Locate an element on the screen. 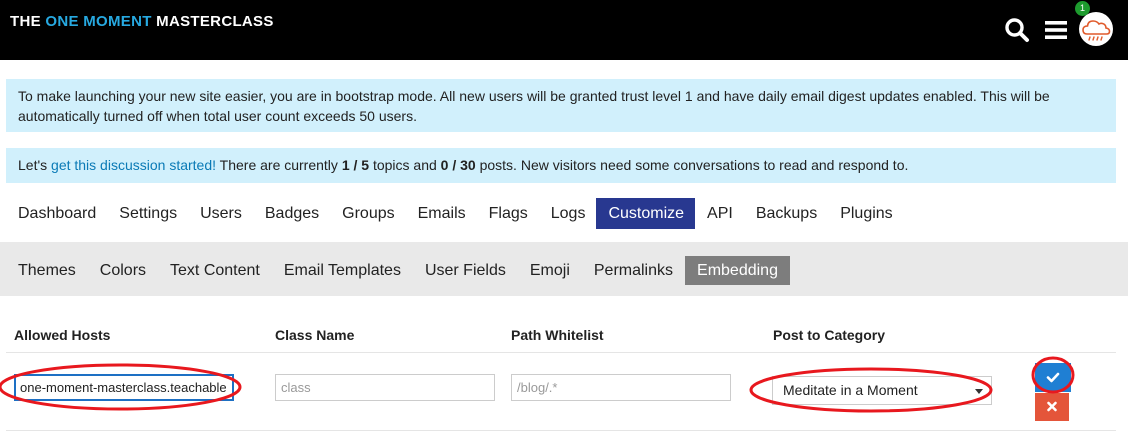 This screenshot has height=443, width=1128. search-icon is located at coordinates (1017, 30).